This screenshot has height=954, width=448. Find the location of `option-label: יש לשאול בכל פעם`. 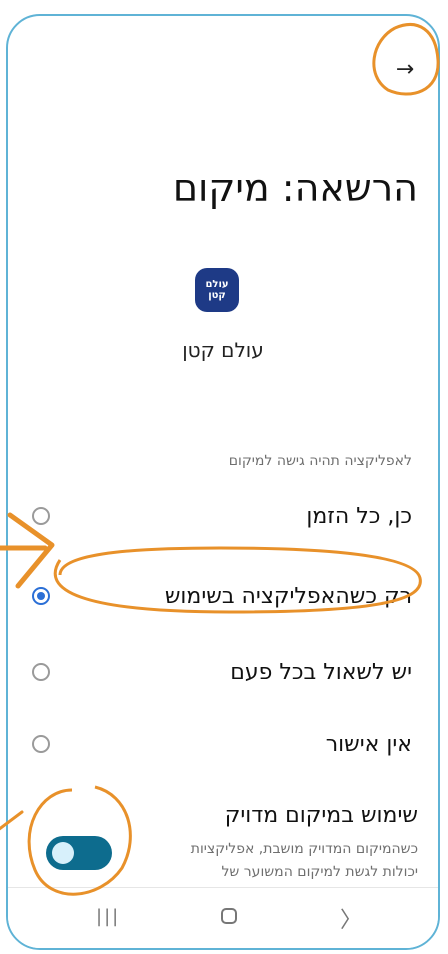

option-label: יש לשאול בכל פעם is located at coordinates (321, 672).